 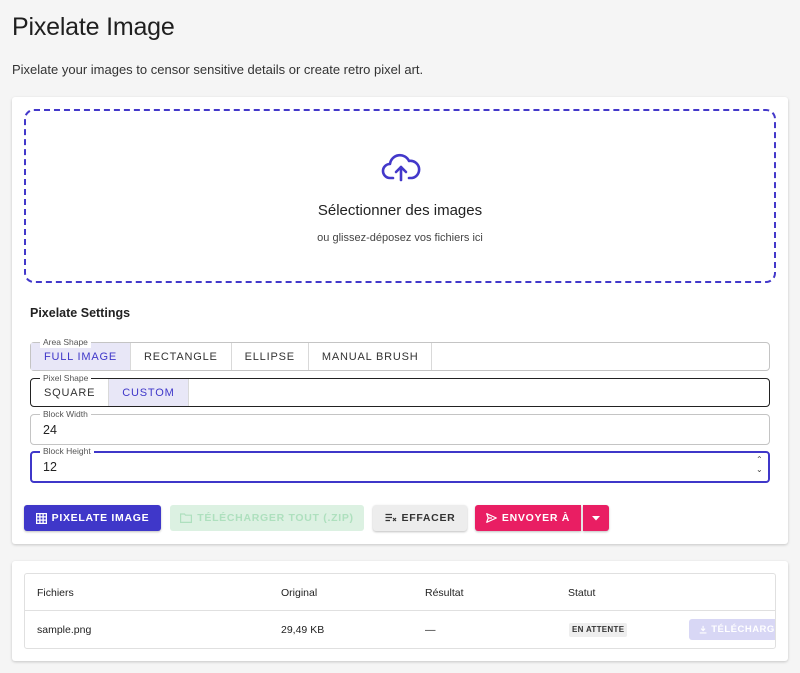 I want to click on pixel-shape-group: SQUARE CUSTOM Pixel Shape, so click(x=400, y=389).